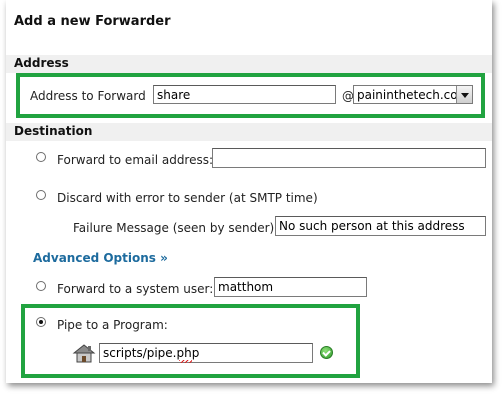 The height and width of the screenshot is (397, 503). Describe the element at coordinates (185, 361) in the screenshot. I see `spellcheck-underline` at that location.